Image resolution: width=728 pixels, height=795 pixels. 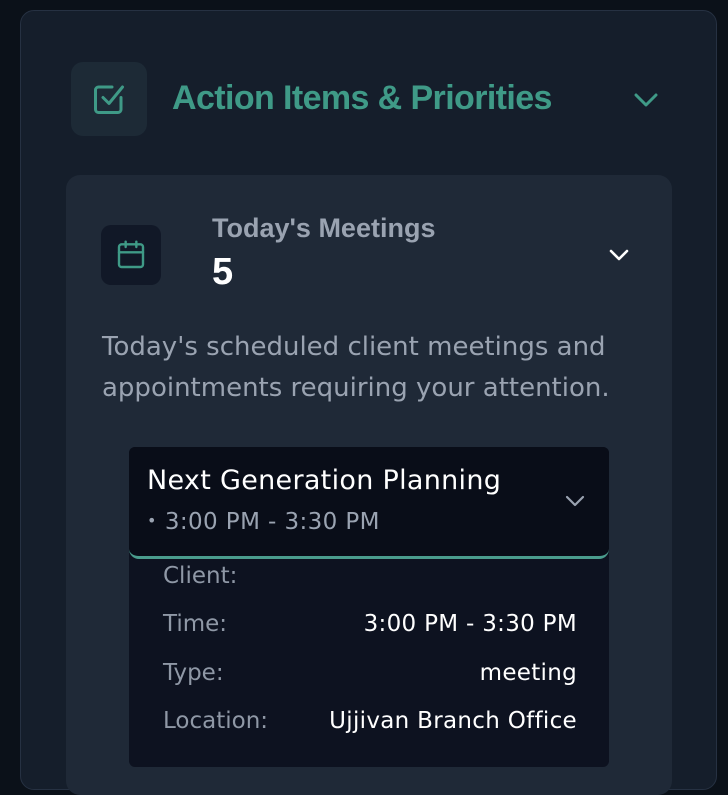 I want to click on detail-row-client: Client:, so click(x=370, y=578).